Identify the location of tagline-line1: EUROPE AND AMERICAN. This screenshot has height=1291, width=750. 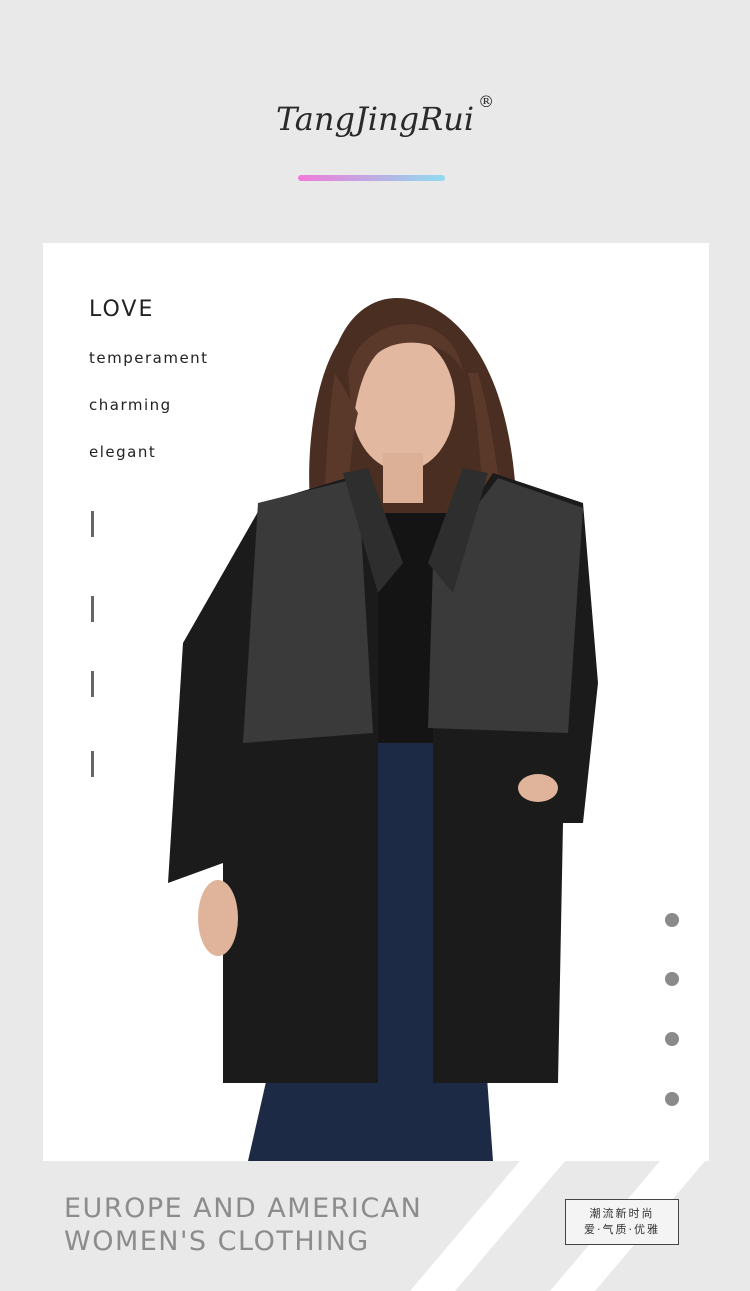
(243, 1208).